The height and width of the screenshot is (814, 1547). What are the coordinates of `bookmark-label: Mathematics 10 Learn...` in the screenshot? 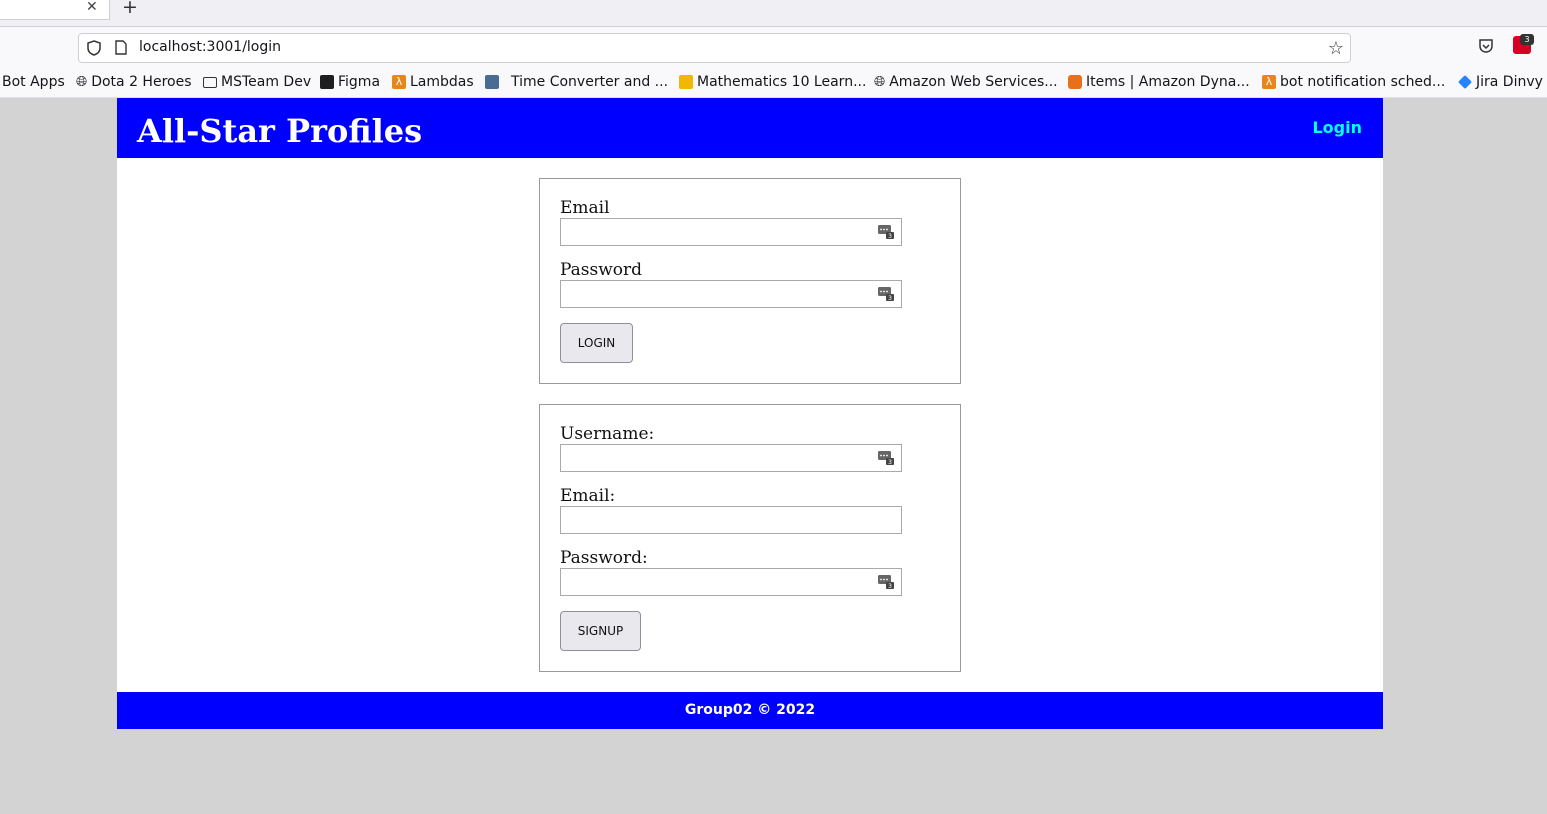 It's located at (782, 82).